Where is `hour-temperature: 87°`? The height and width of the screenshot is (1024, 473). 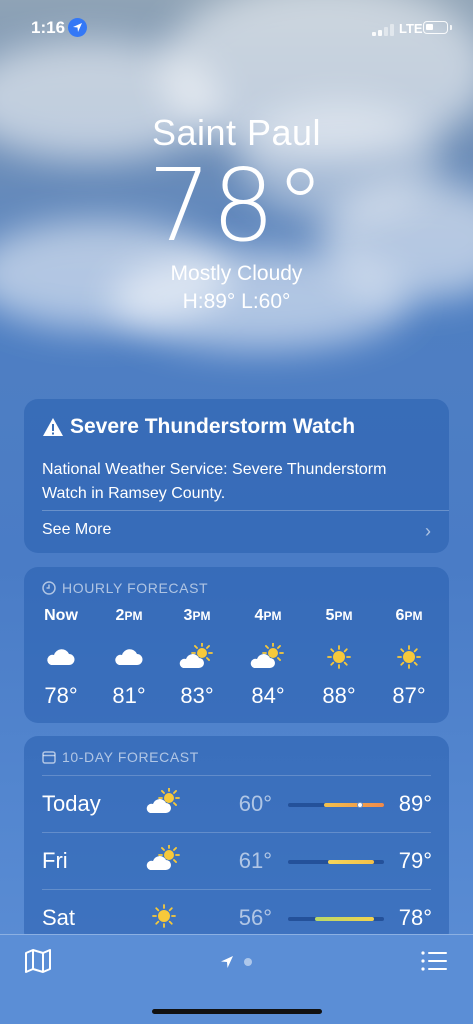
hour-temperature: 87° is located at coordinates (409, 695).